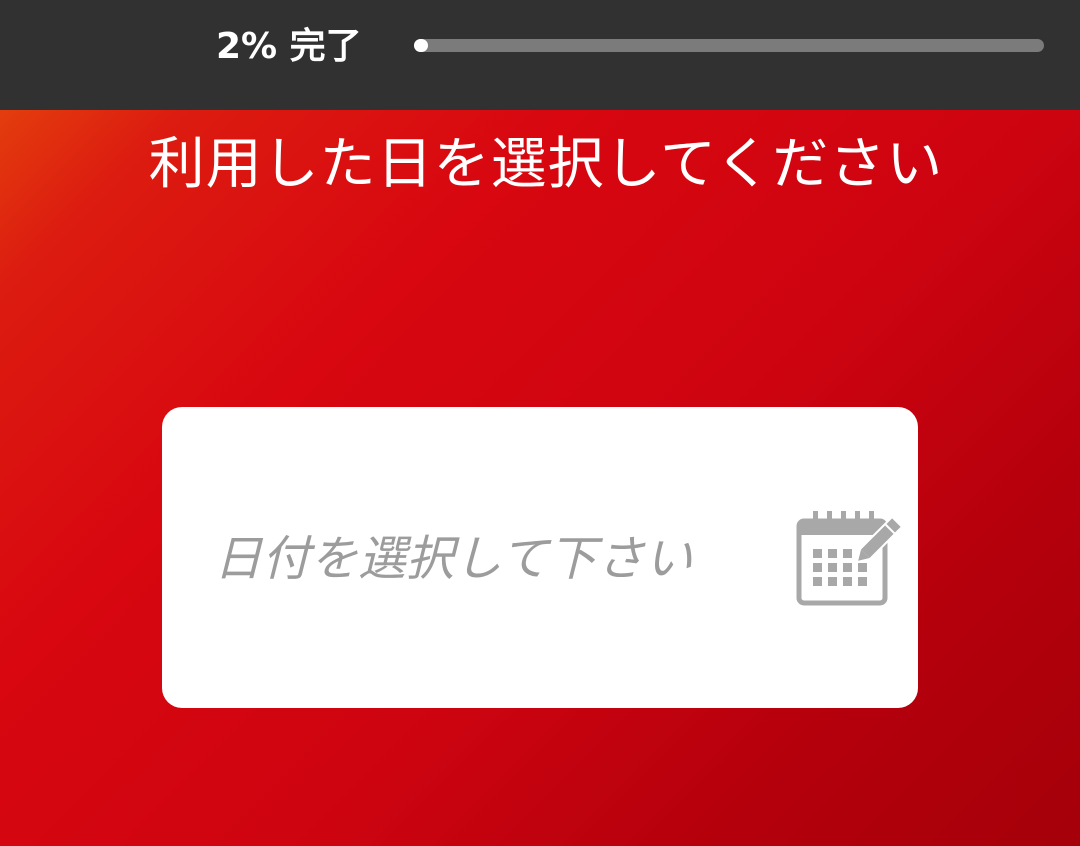  Describe the element at coordinates (853, 558) in the screenshot. I see `calendar-edit-icon` at that location.